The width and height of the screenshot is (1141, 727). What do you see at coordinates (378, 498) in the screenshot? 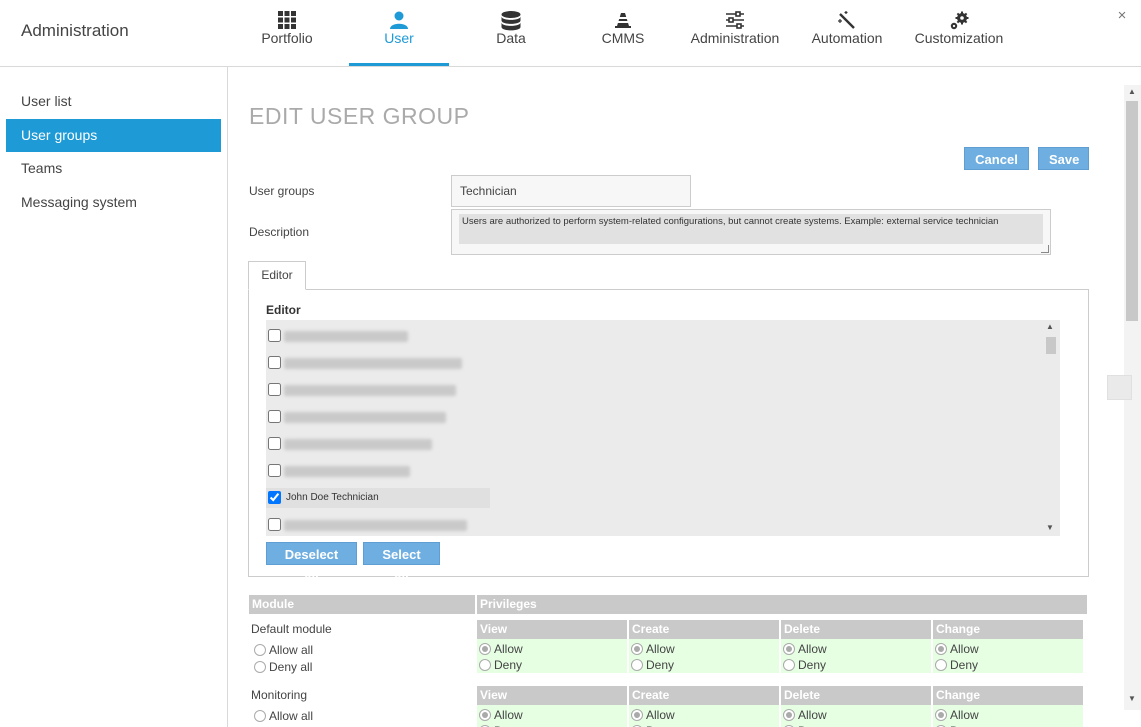
I see `list-item: John Doe Technician` at bounding box center [378, 498].